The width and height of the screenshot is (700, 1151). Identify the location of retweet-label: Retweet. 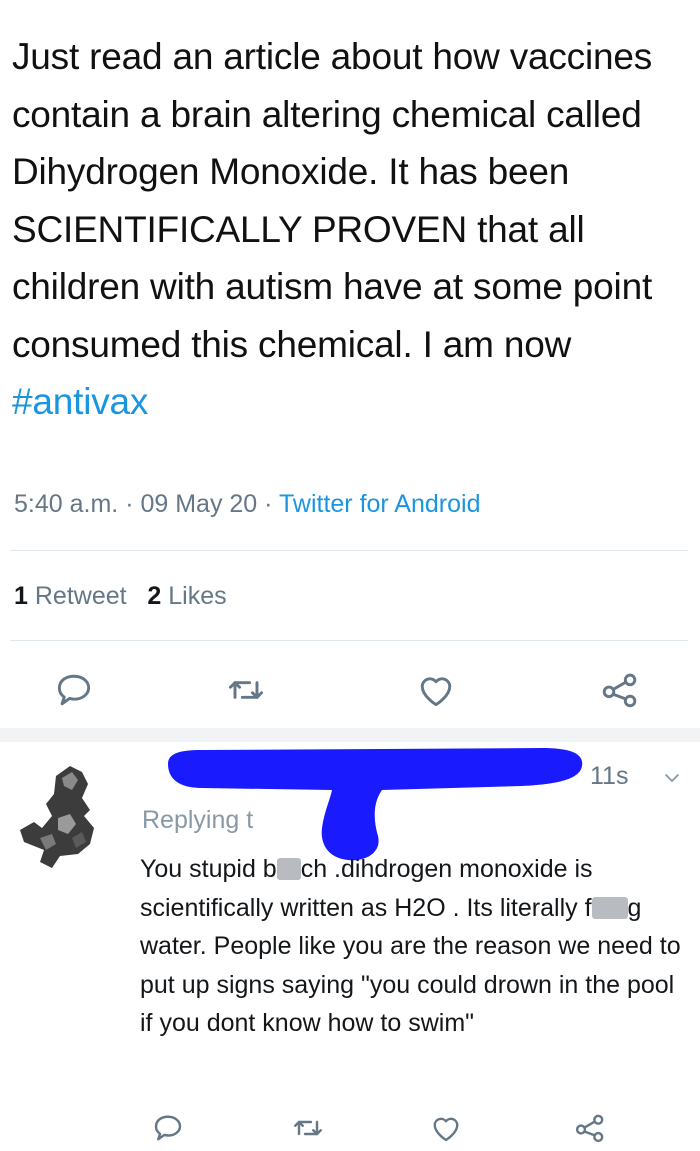
(80, 596).